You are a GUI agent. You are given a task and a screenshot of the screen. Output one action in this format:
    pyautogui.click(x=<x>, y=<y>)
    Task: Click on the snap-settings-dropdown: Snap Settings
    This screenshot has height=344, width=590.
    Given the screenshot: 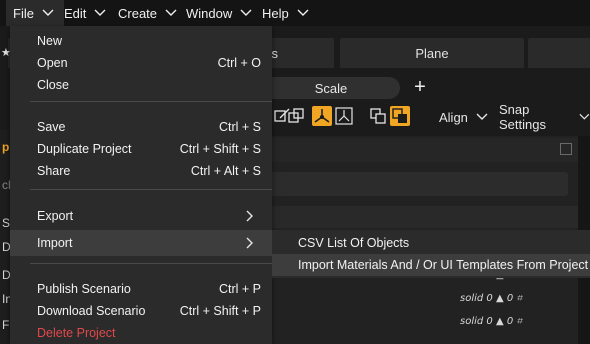 What is the action you would take?
    pyautogui.click(x=544, y=117)
    